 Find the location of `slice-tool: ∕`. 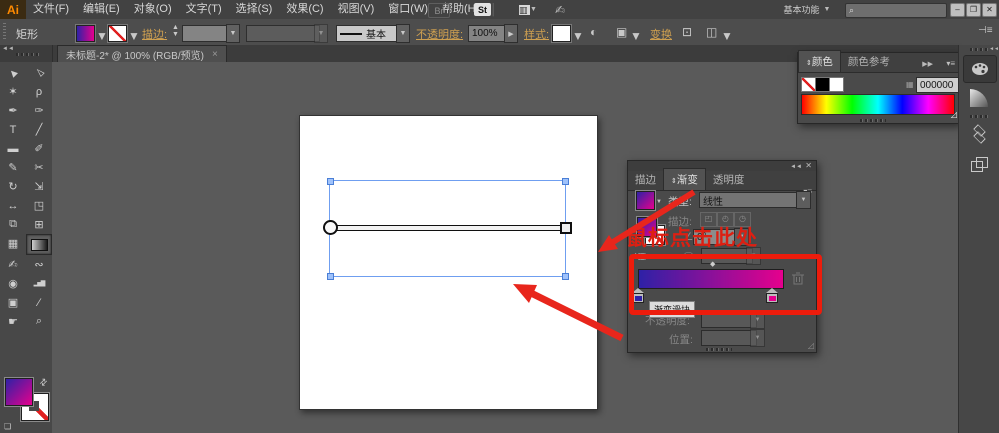

slice-tool: ∕ is located at coordinates (39, 302).